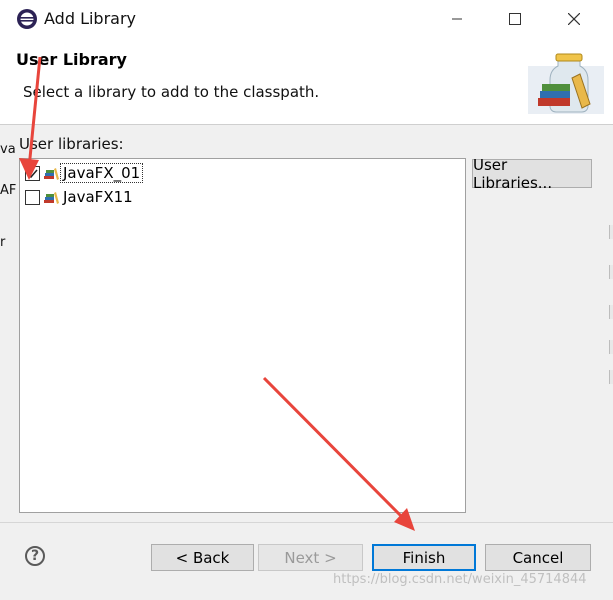 The image size is (613, 600). I want to click on window-title: Add Library, so click(90, 18).